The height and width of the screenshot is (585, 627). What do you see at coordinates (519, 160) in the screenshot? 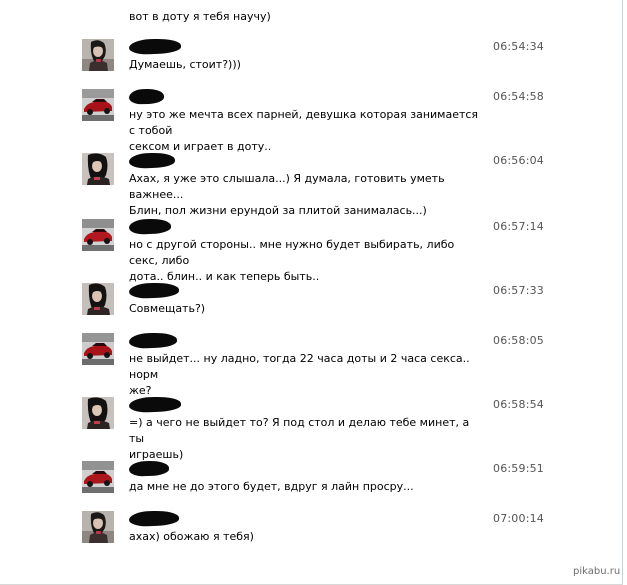
I see `message-timestamp: 06:56:04` at bounding box center [519, 160].